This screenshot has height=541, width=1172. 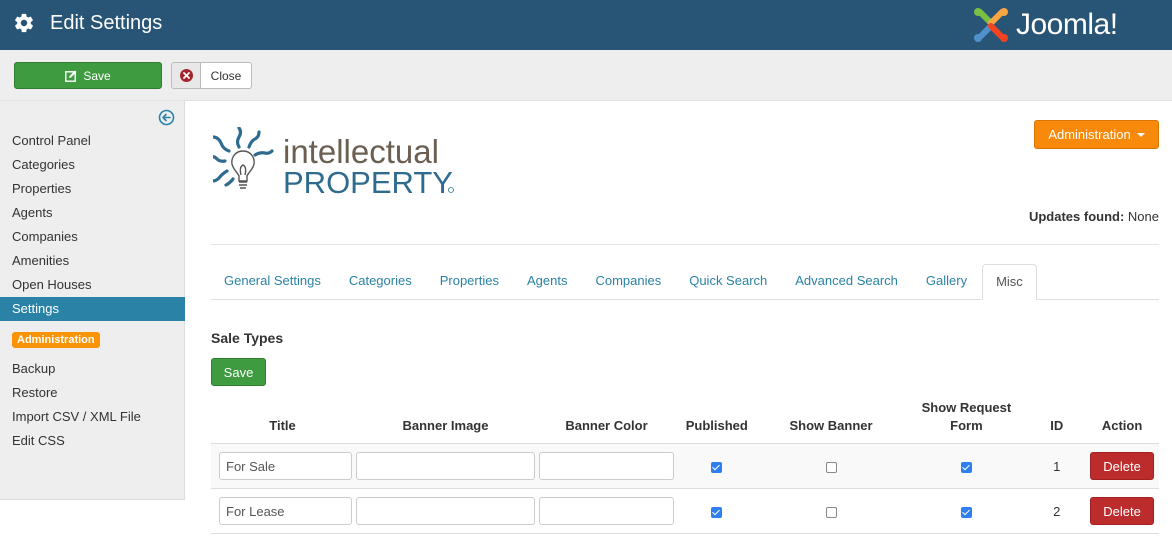 What do you see at coordinates (238, 372) in the screenshot?
I see `sale-types-save-button: Save` at bounding box center [238, 372].